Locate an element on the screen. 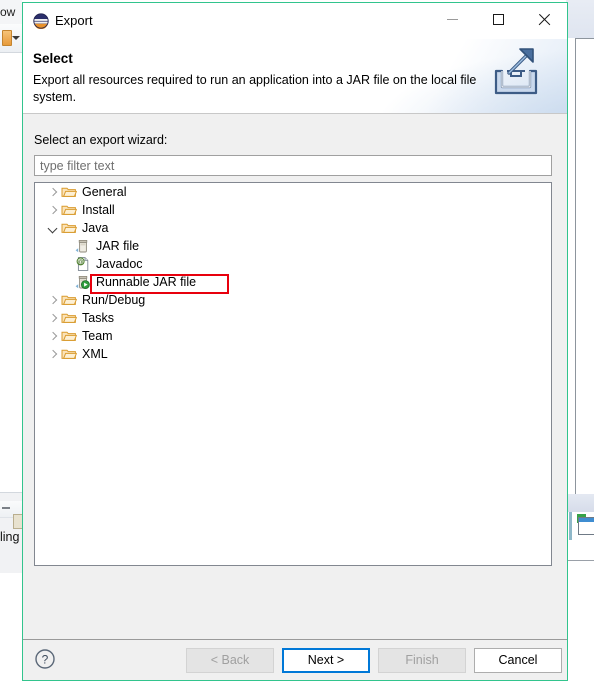 Image resolution: width=594 pixels, height=685 pixels. background-right-tab-band is located at coordinates (580, 503).